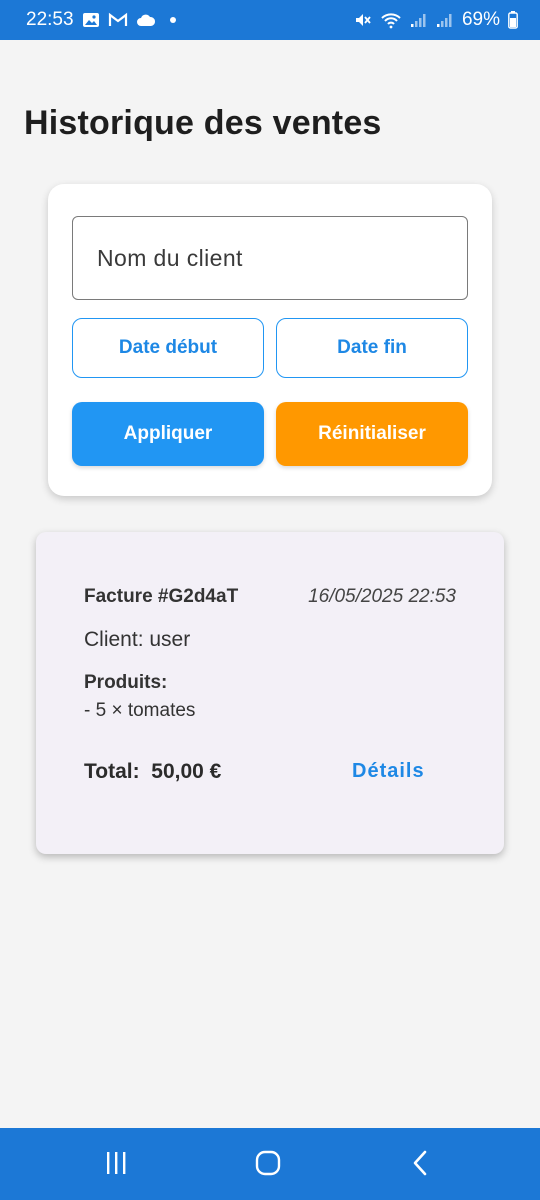  I want to click on back-icon, so click(420, 1164).